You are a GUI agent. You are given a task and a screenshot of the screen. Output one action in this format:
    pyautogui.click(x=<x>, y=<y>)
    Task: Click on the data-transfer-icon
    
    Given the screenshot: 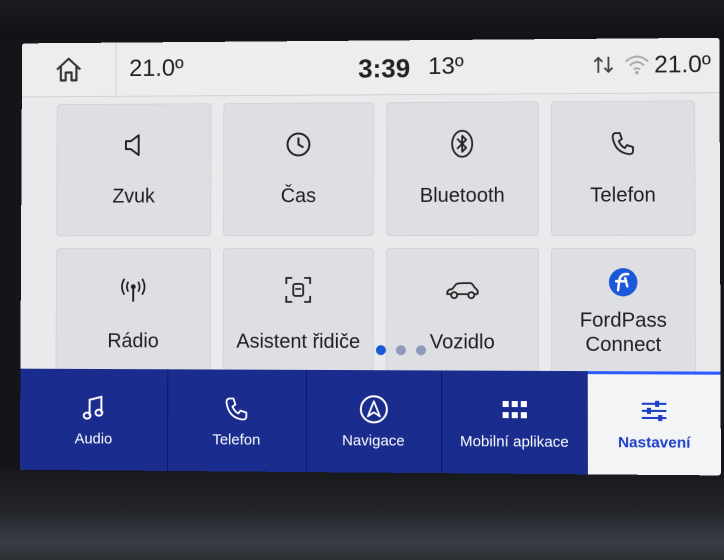 What is the action you would take?
    pyautogui.click(x=603, y=65)
    